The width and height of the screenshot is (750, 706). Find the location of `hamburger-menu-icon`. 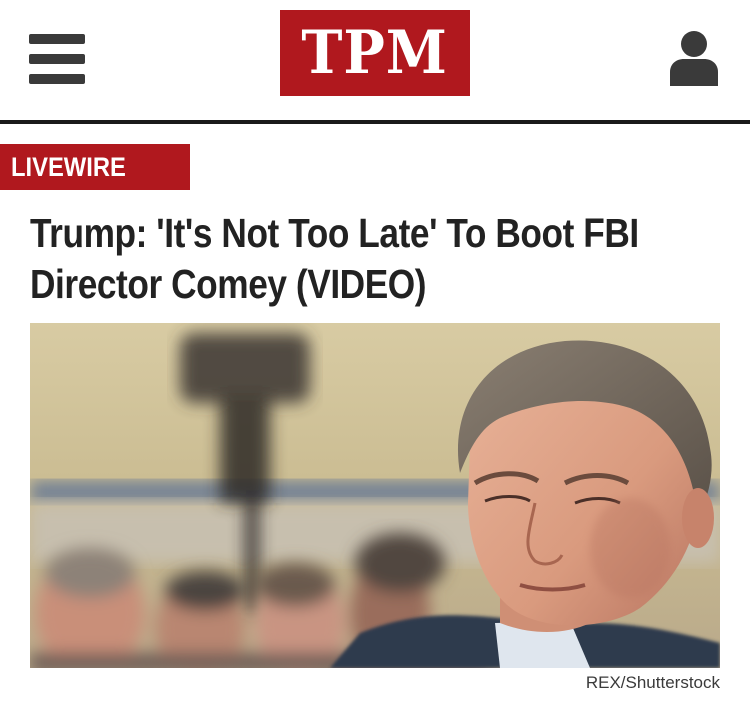

hamburger-menu-icon is located at coordinates (57, 39).